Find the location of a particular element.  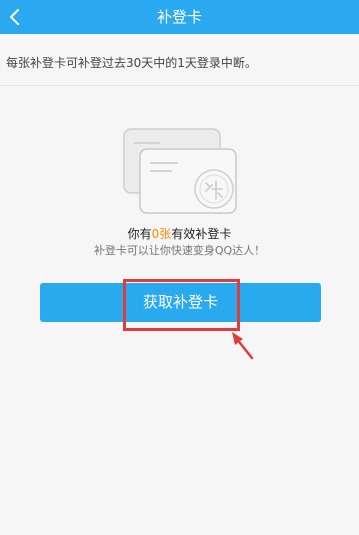

chevron-left-icon is located at coordinates (14, 17).